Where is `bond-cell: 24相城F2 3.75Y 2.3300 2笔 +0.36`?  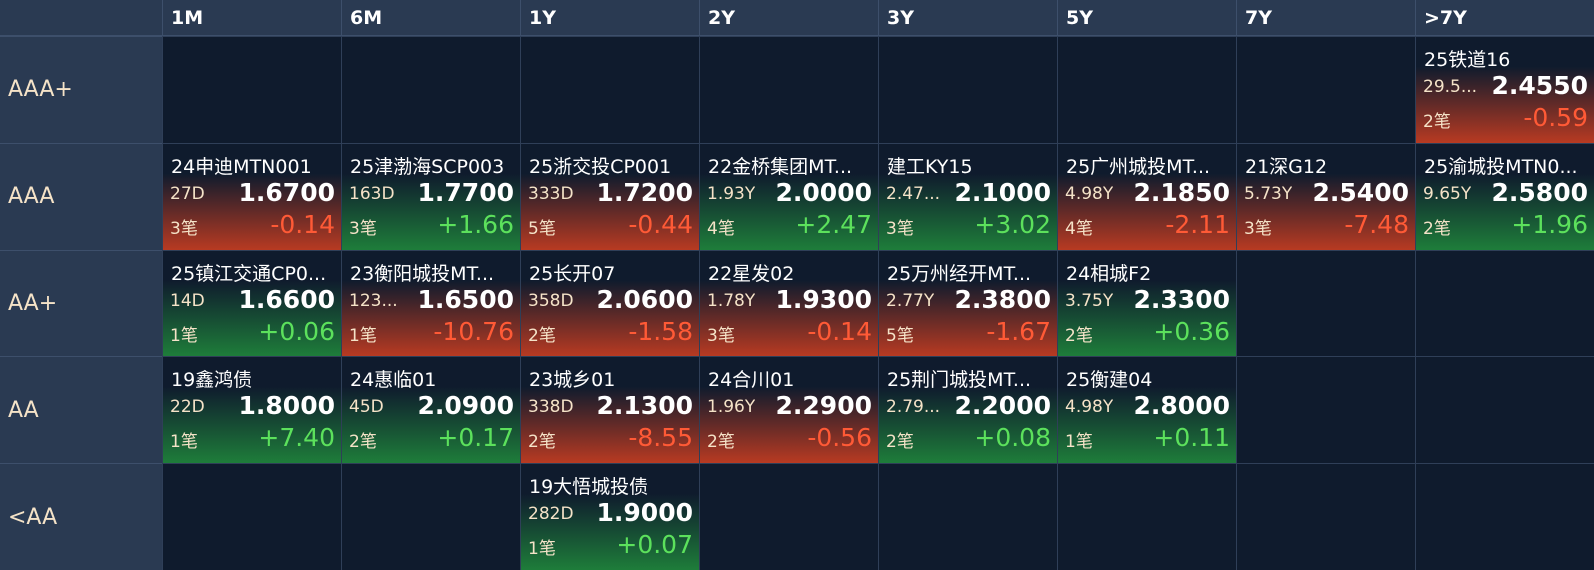 bond-cell: 24相城F2 3.75Y 2.3300 2笔 +0.36 is located at coordinates (1146, 303).